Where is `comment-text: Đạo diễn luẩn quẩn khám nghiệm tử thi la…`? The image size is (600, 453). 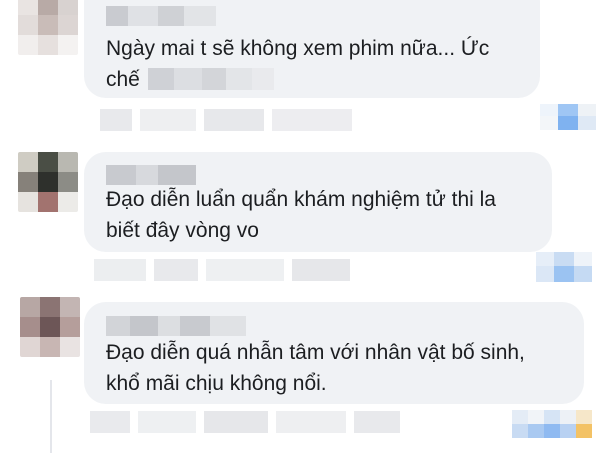
comment-text: Đạo diễn luẩn quẩn khám nghiệm tử thi la… is located at coordinates (301, 215).